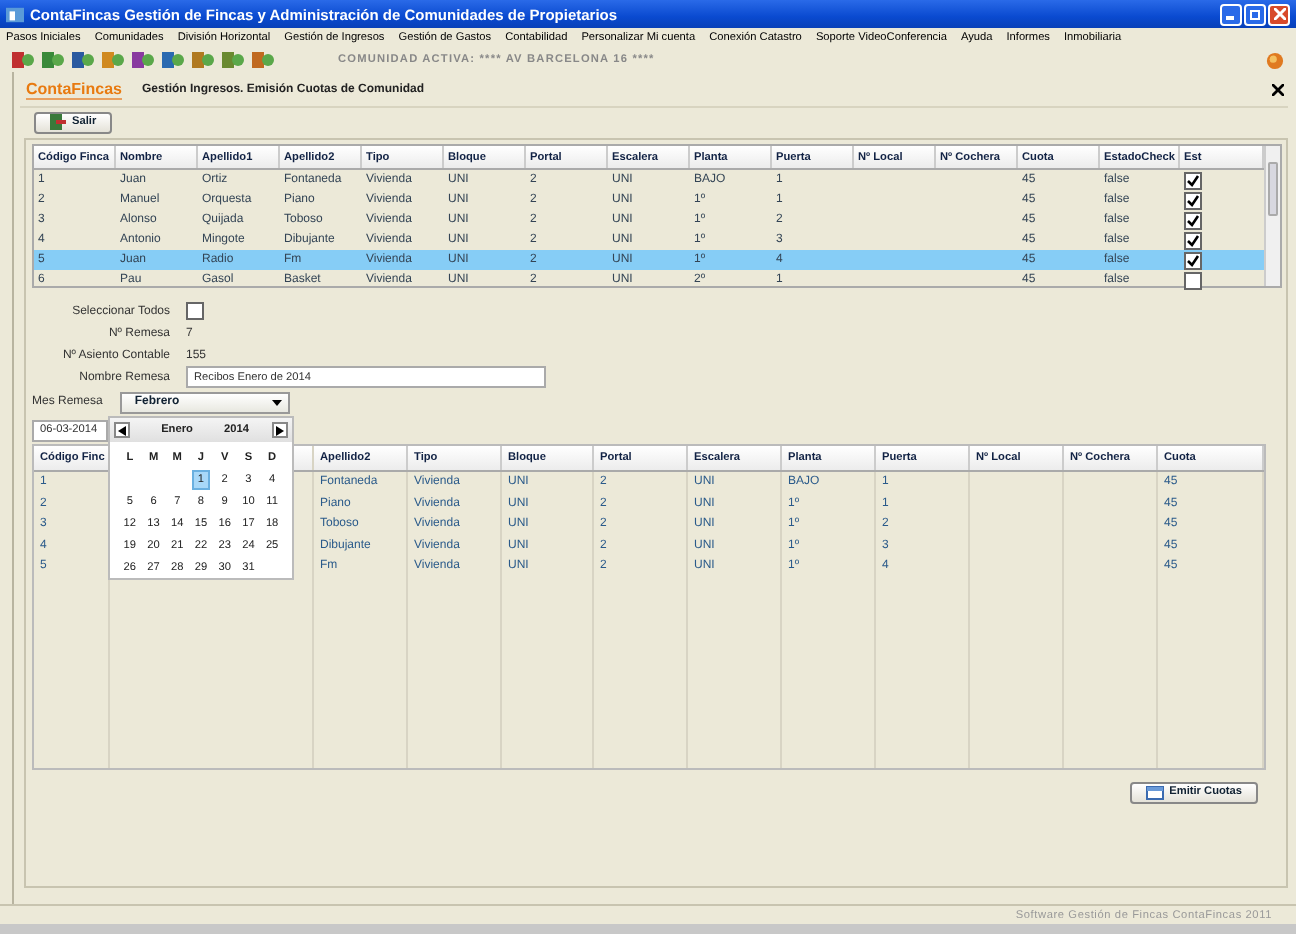 This screenshot has height=934, width=1296. What do you see at coordinates (277, 402) in the screenshot?
I see `dropdown-arrow-icon` at bounding box center [277, 402].